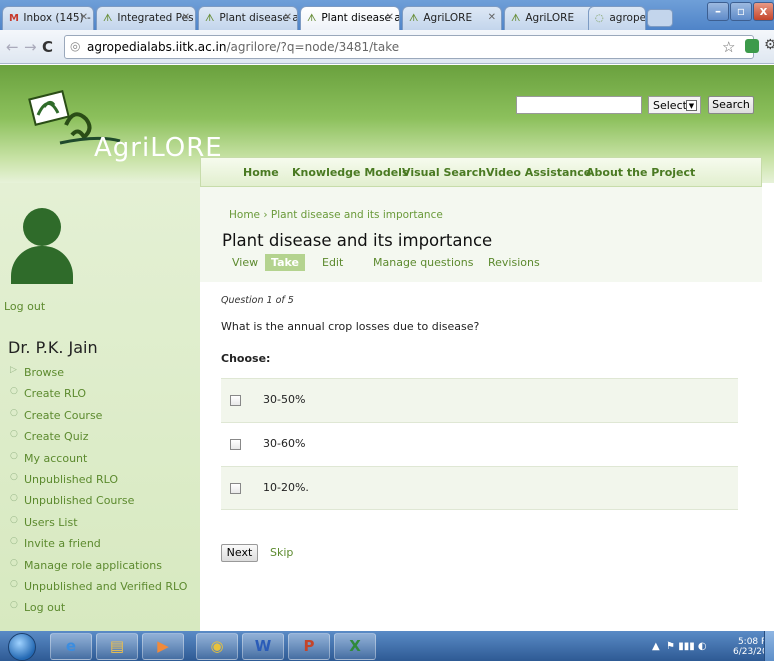 The height and width of the screenshot is (661, 774). I want to click on tab-revisions: Revisions, so click(514, 262).